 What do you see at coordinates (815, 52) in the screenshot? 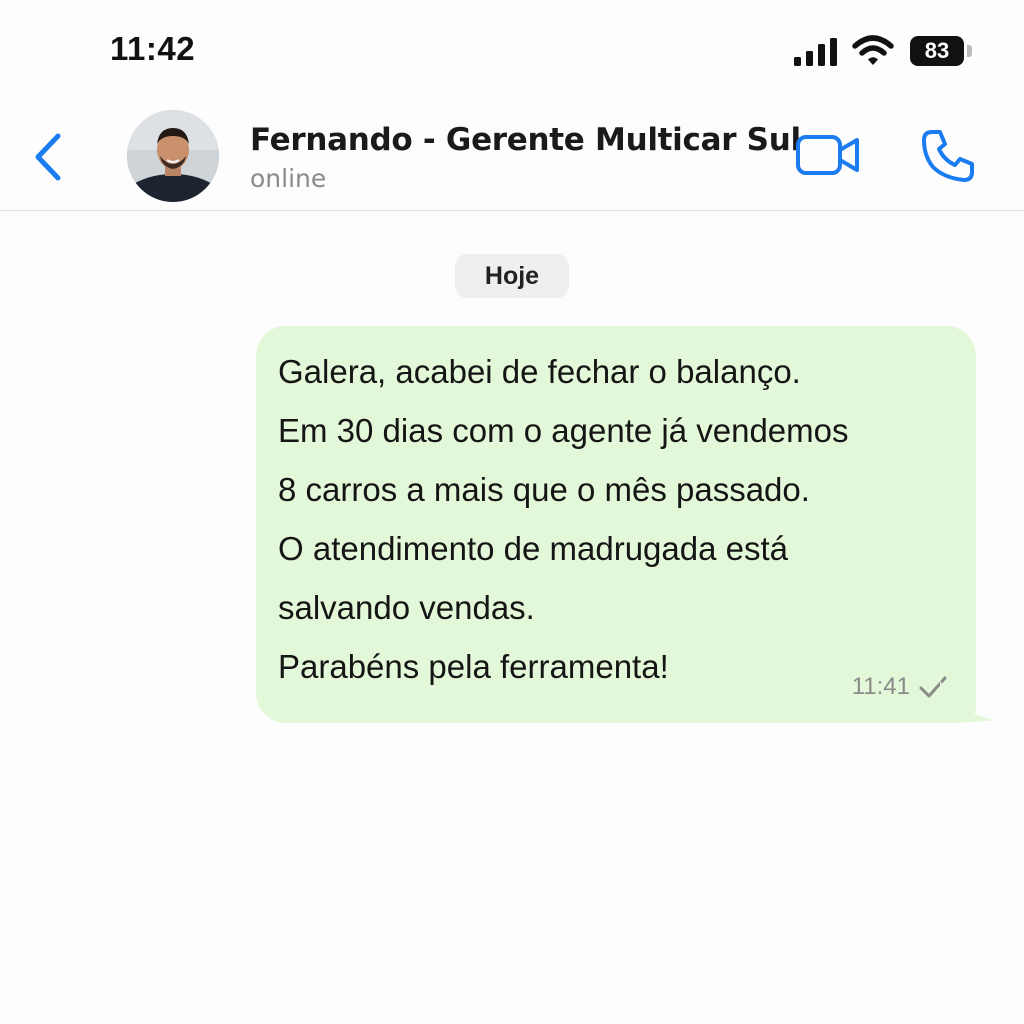
I see `signal-icon` at bounding box center [815, 52].